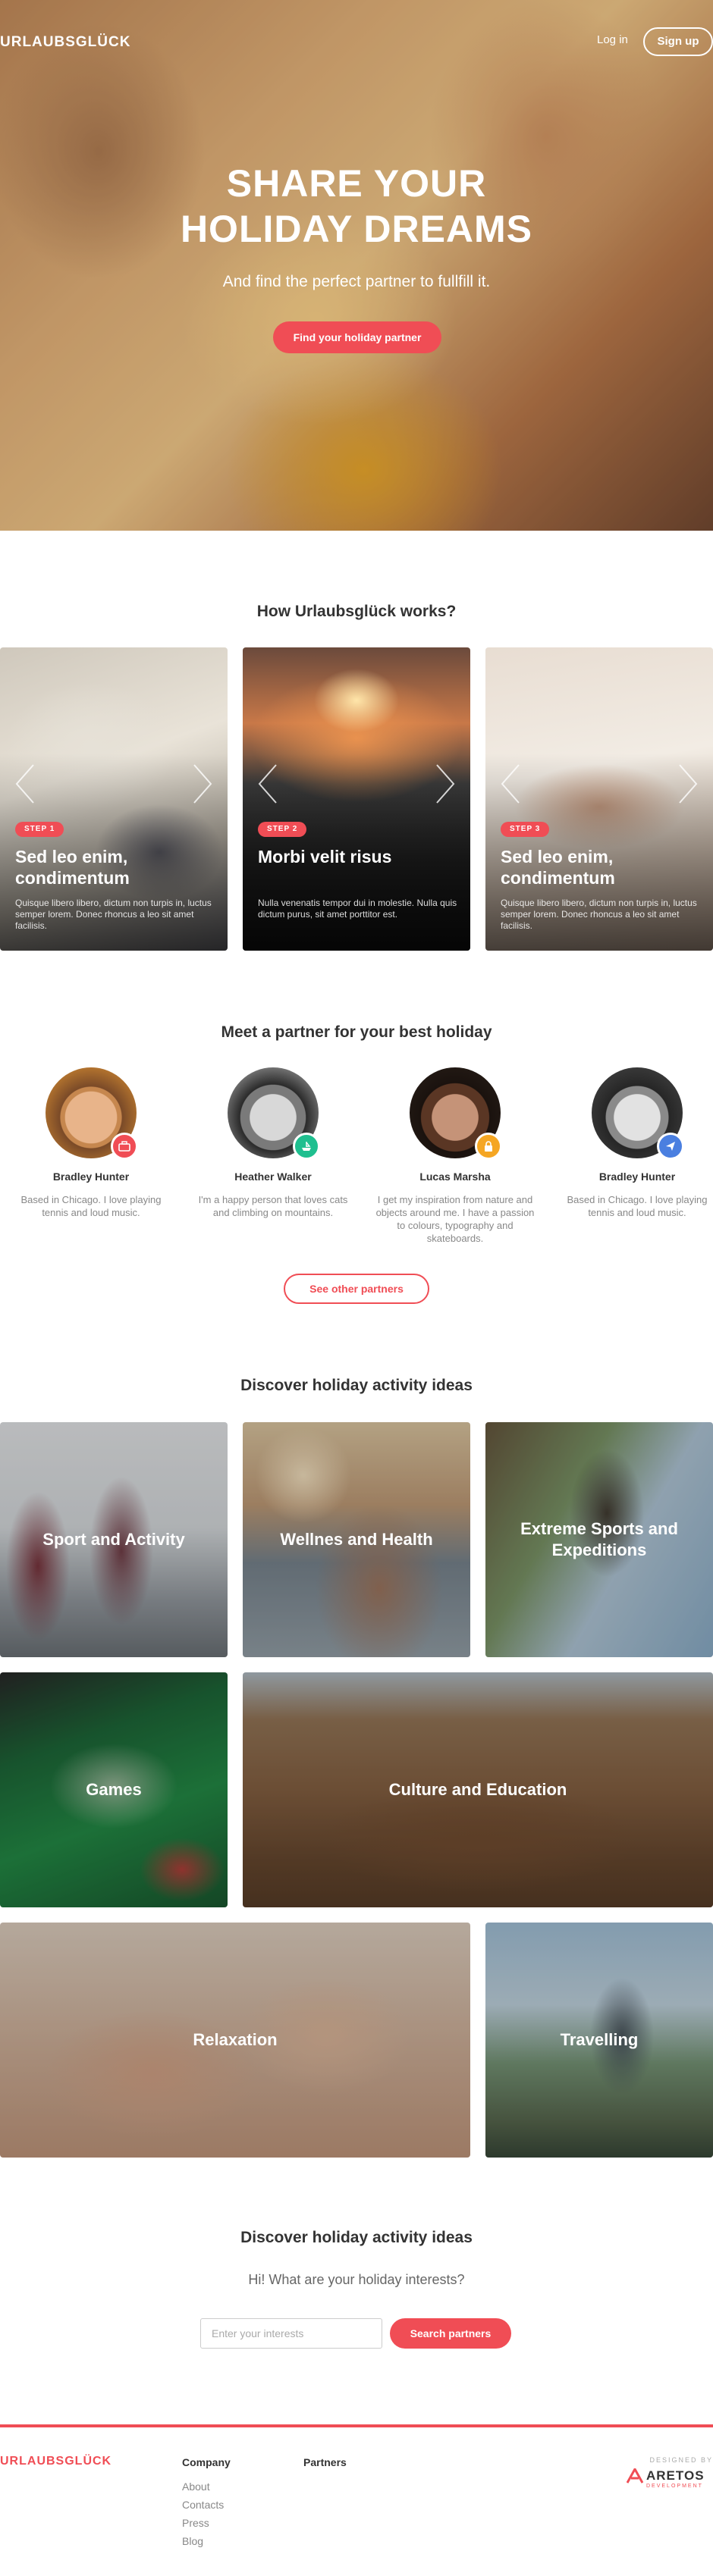 Image resolution: width=713 pixels, height=2576 pixels. I want to click on plane-icon, so click(671, 1146).